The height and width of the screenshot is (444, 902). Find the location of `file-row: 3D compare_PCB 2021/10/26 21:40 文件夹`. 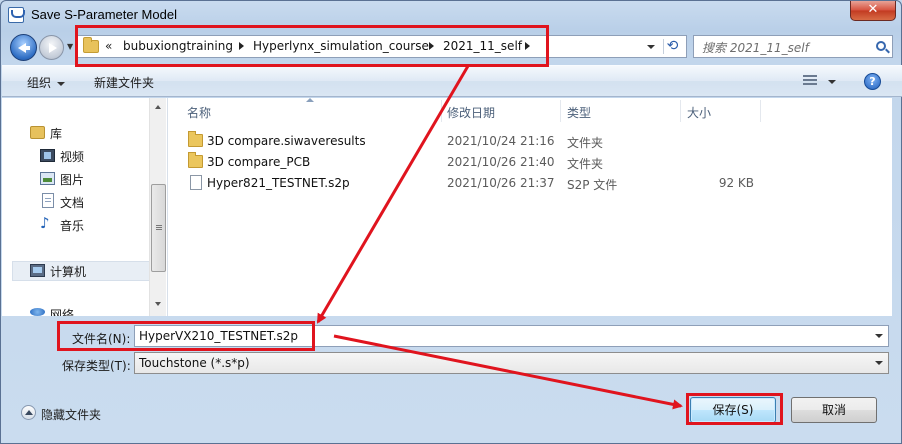

file-row: 3D compare_PCB 2021/10/26 21:40 文件夹 is located at coordinates (530, 162).